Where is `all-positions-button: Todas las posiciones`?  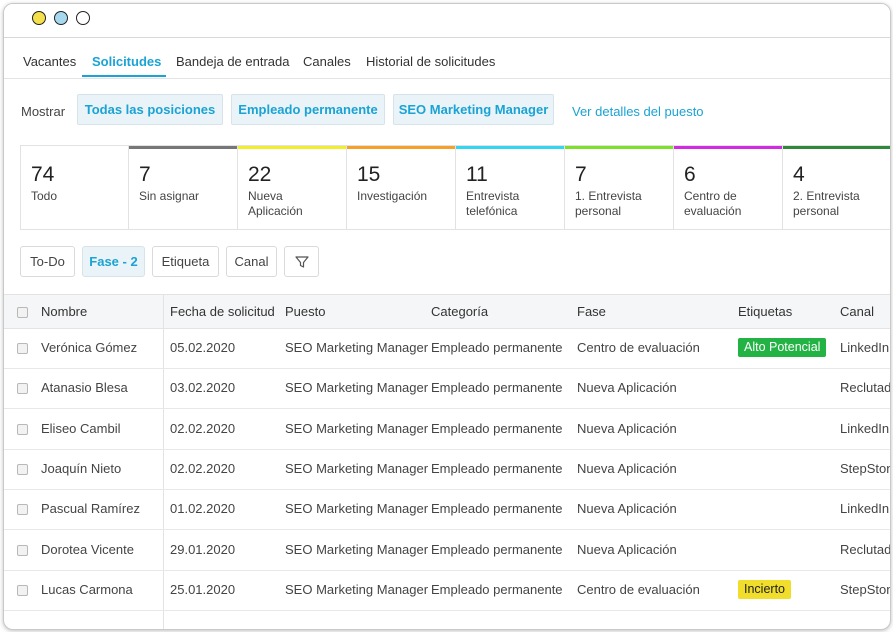
all-positions-button: Todas las posiciones is located at coordinates (150, 109).